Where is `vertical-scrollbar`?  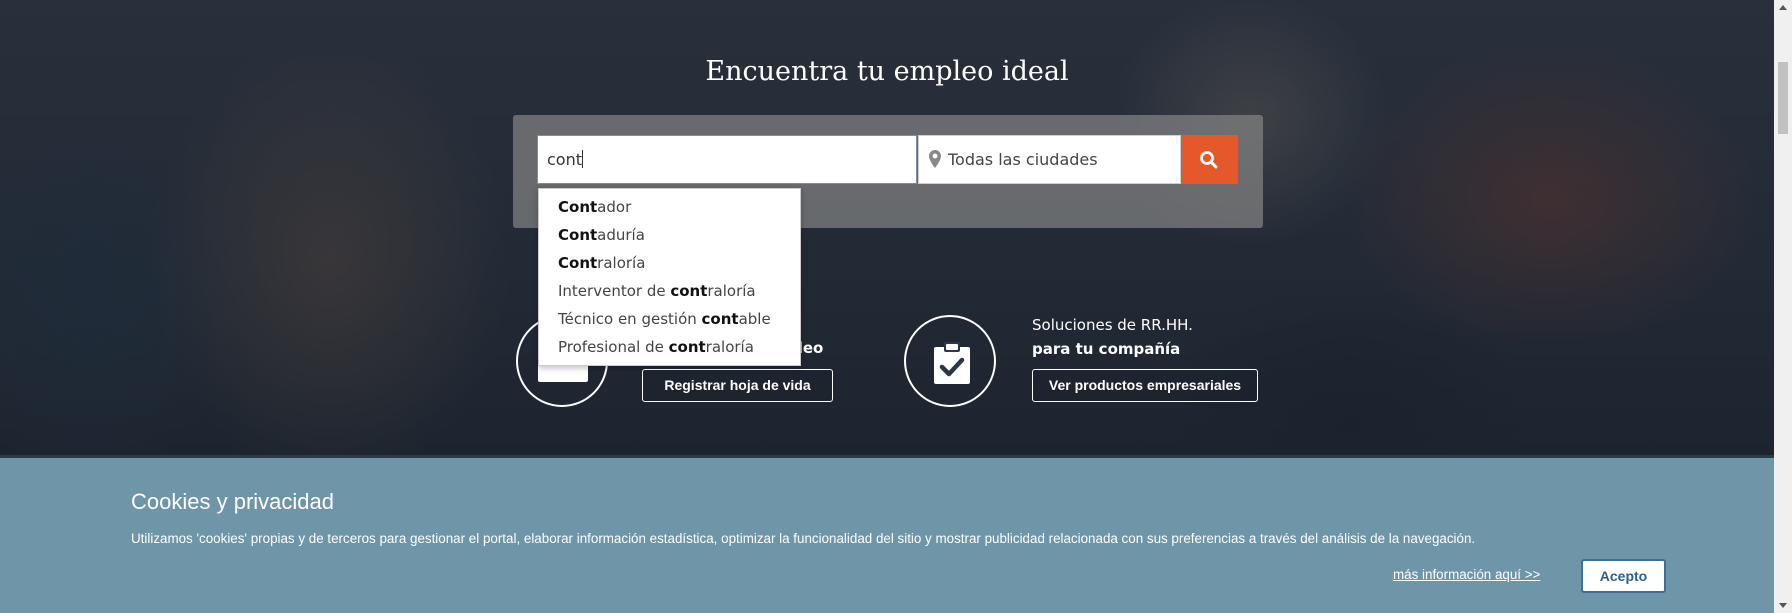 vertical-scrollbar is located at coordinates (1783, 306).